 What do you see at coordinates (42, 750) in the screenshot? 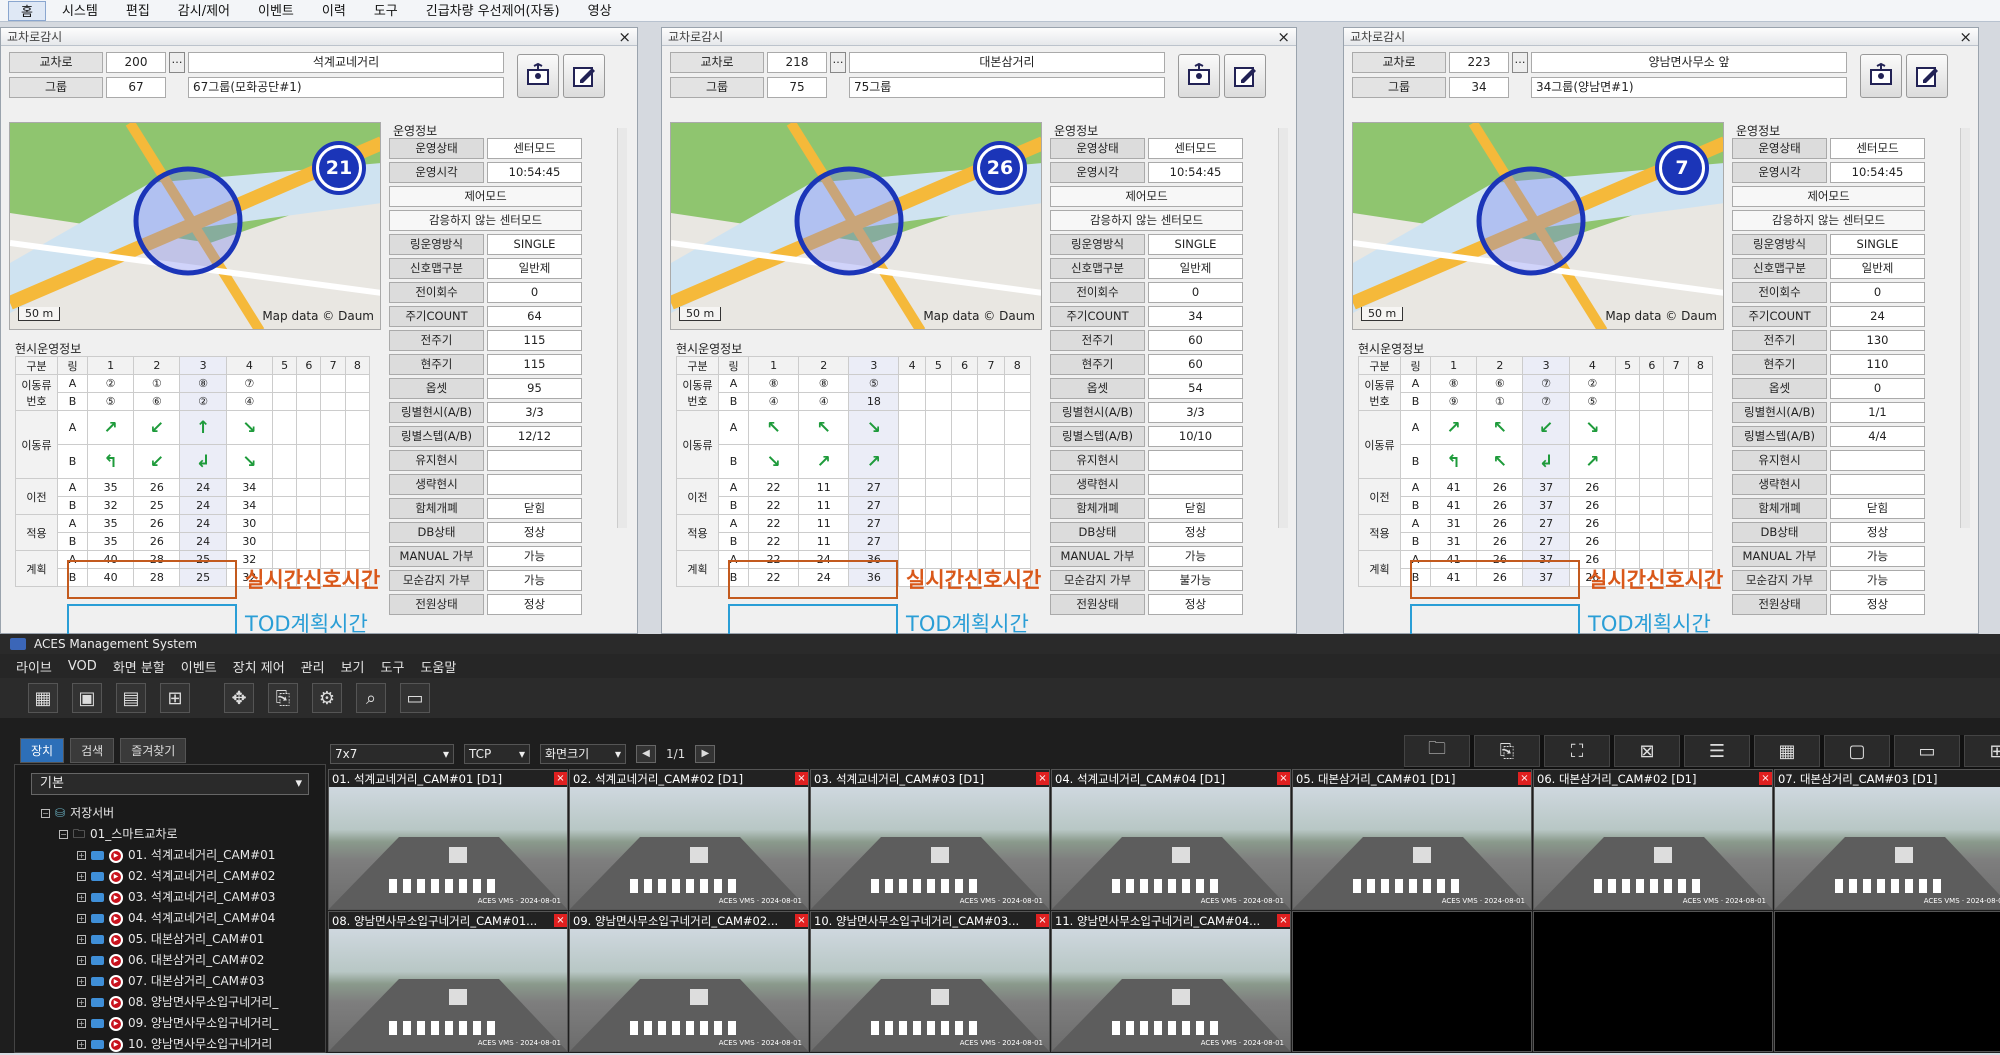
I see `tab-0: 장치` at bounding box center [42, 750].